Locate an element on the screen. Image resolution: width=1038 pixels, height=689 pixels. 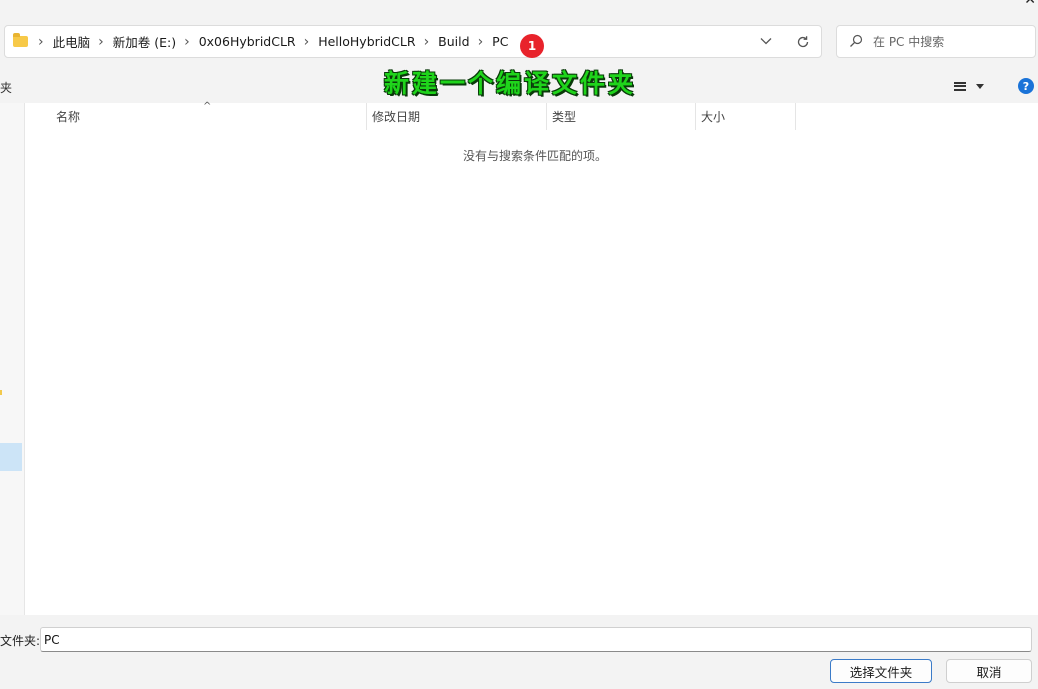
column-header-size: 大小 is located at coordinates (745, 116).